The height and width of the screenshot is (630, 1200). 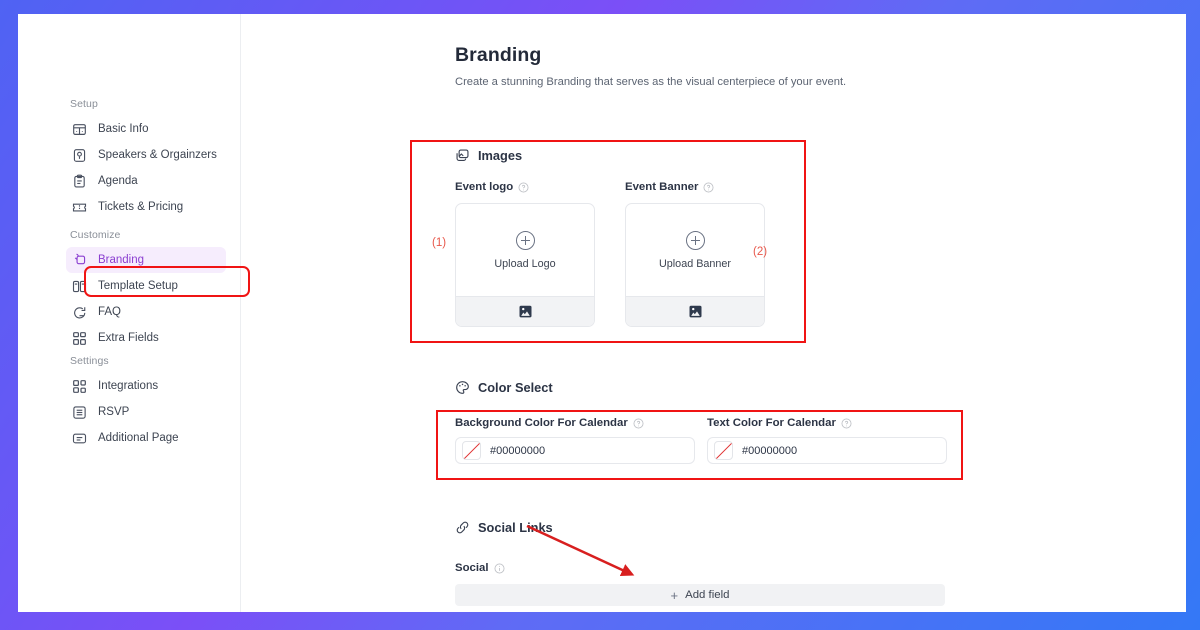 What do you see at coordinates (462, 387) in the screenshot?
I see `color-palette-icon` at bounding box center [462, 387].